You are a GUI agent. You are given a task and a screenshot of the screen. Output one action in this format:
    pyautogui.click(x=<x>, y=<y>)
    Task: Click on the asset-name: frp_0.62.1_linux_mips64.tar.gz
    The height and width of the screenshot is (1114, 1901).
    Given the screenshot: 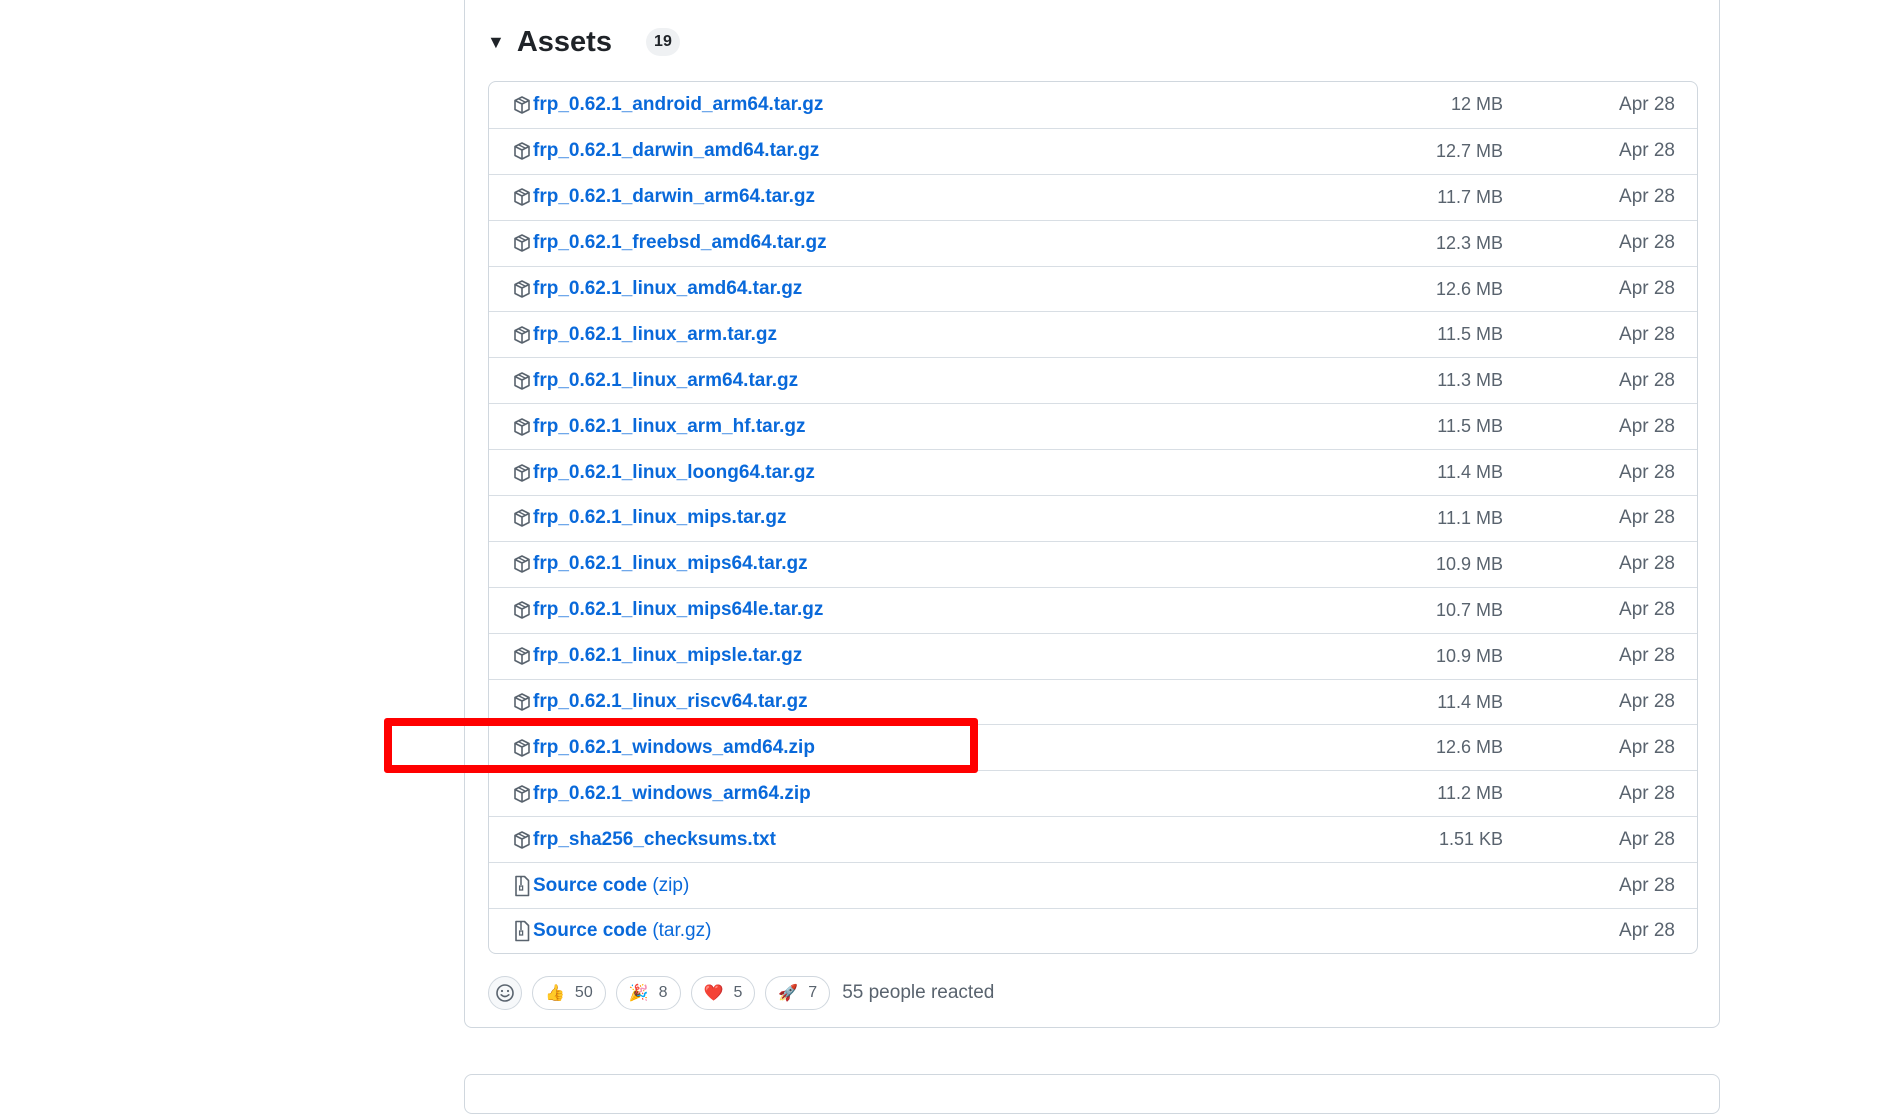 What is the action you would take?
    pyautogui.click(x=670, y=564)
    